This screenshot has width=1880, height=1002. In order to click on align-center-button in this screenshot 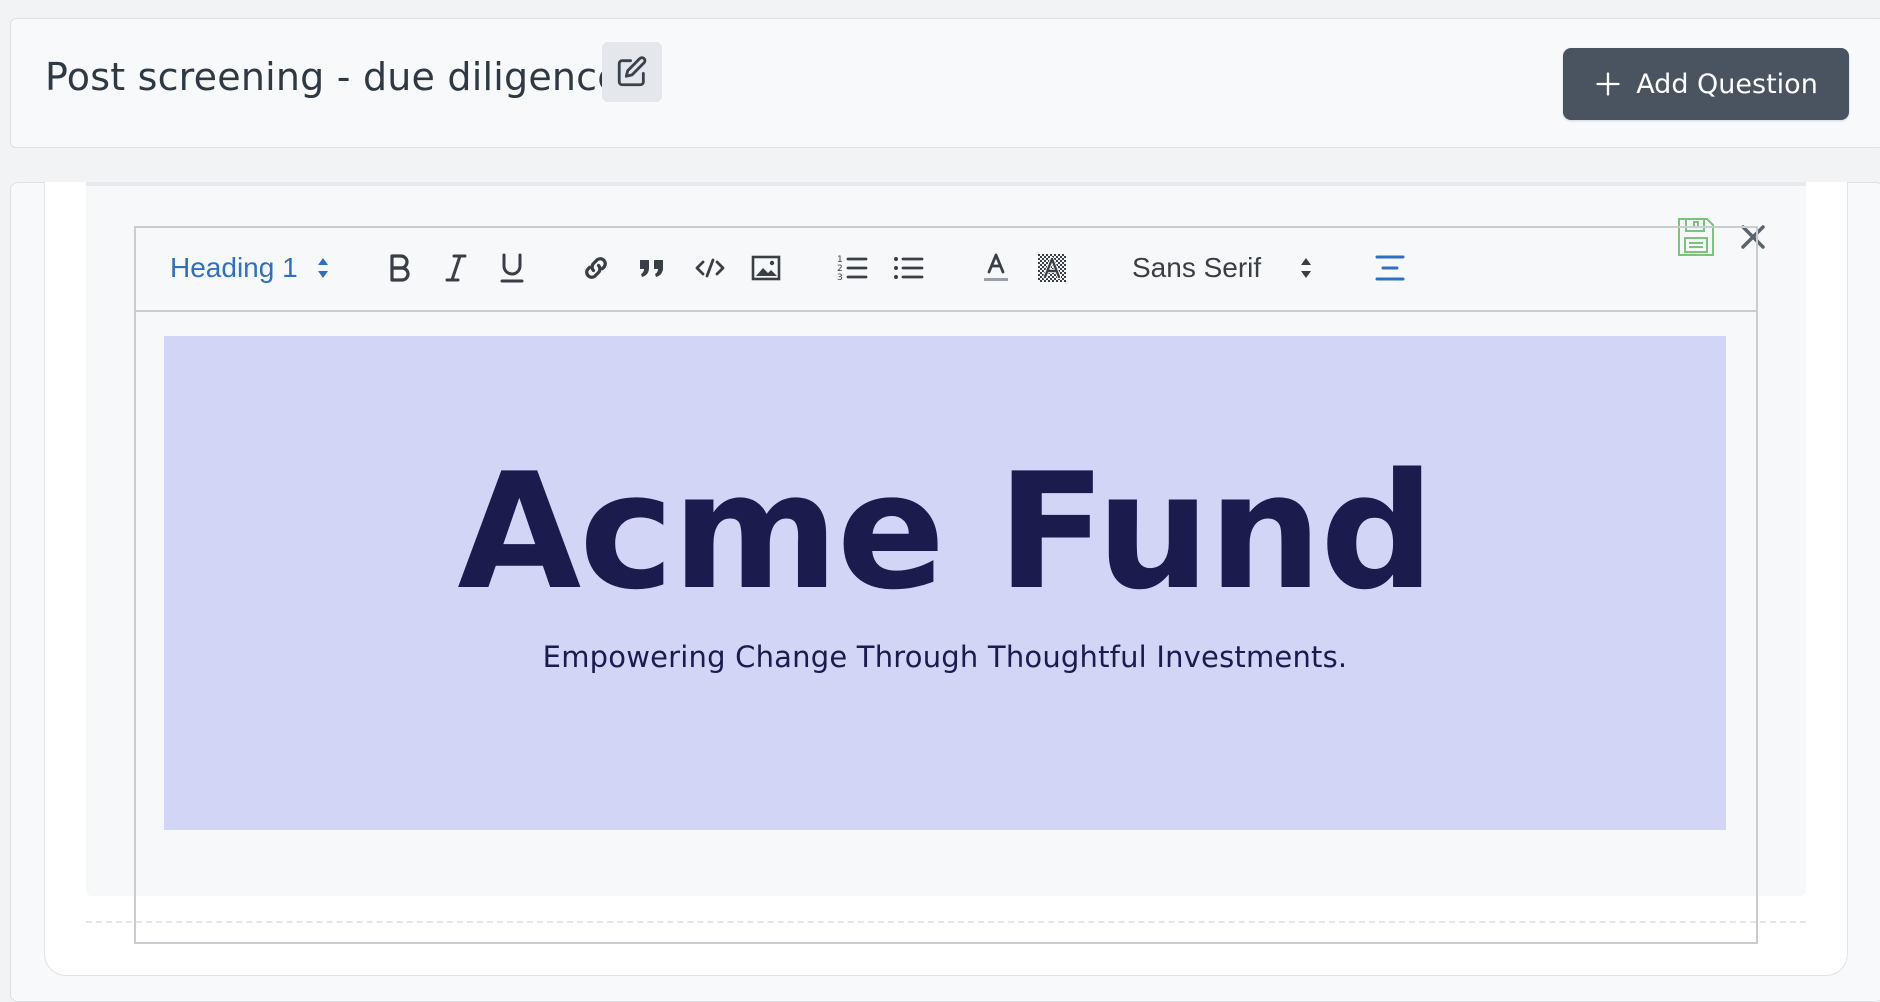, I will do `click(1390, 268)`.